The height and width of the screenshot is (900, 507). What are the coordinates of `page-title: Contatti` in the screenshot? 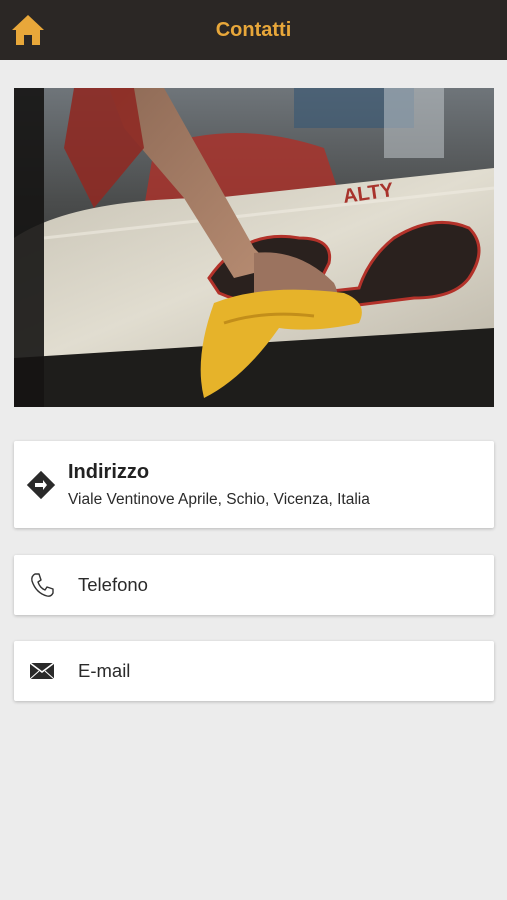 It's located at (253, 29).